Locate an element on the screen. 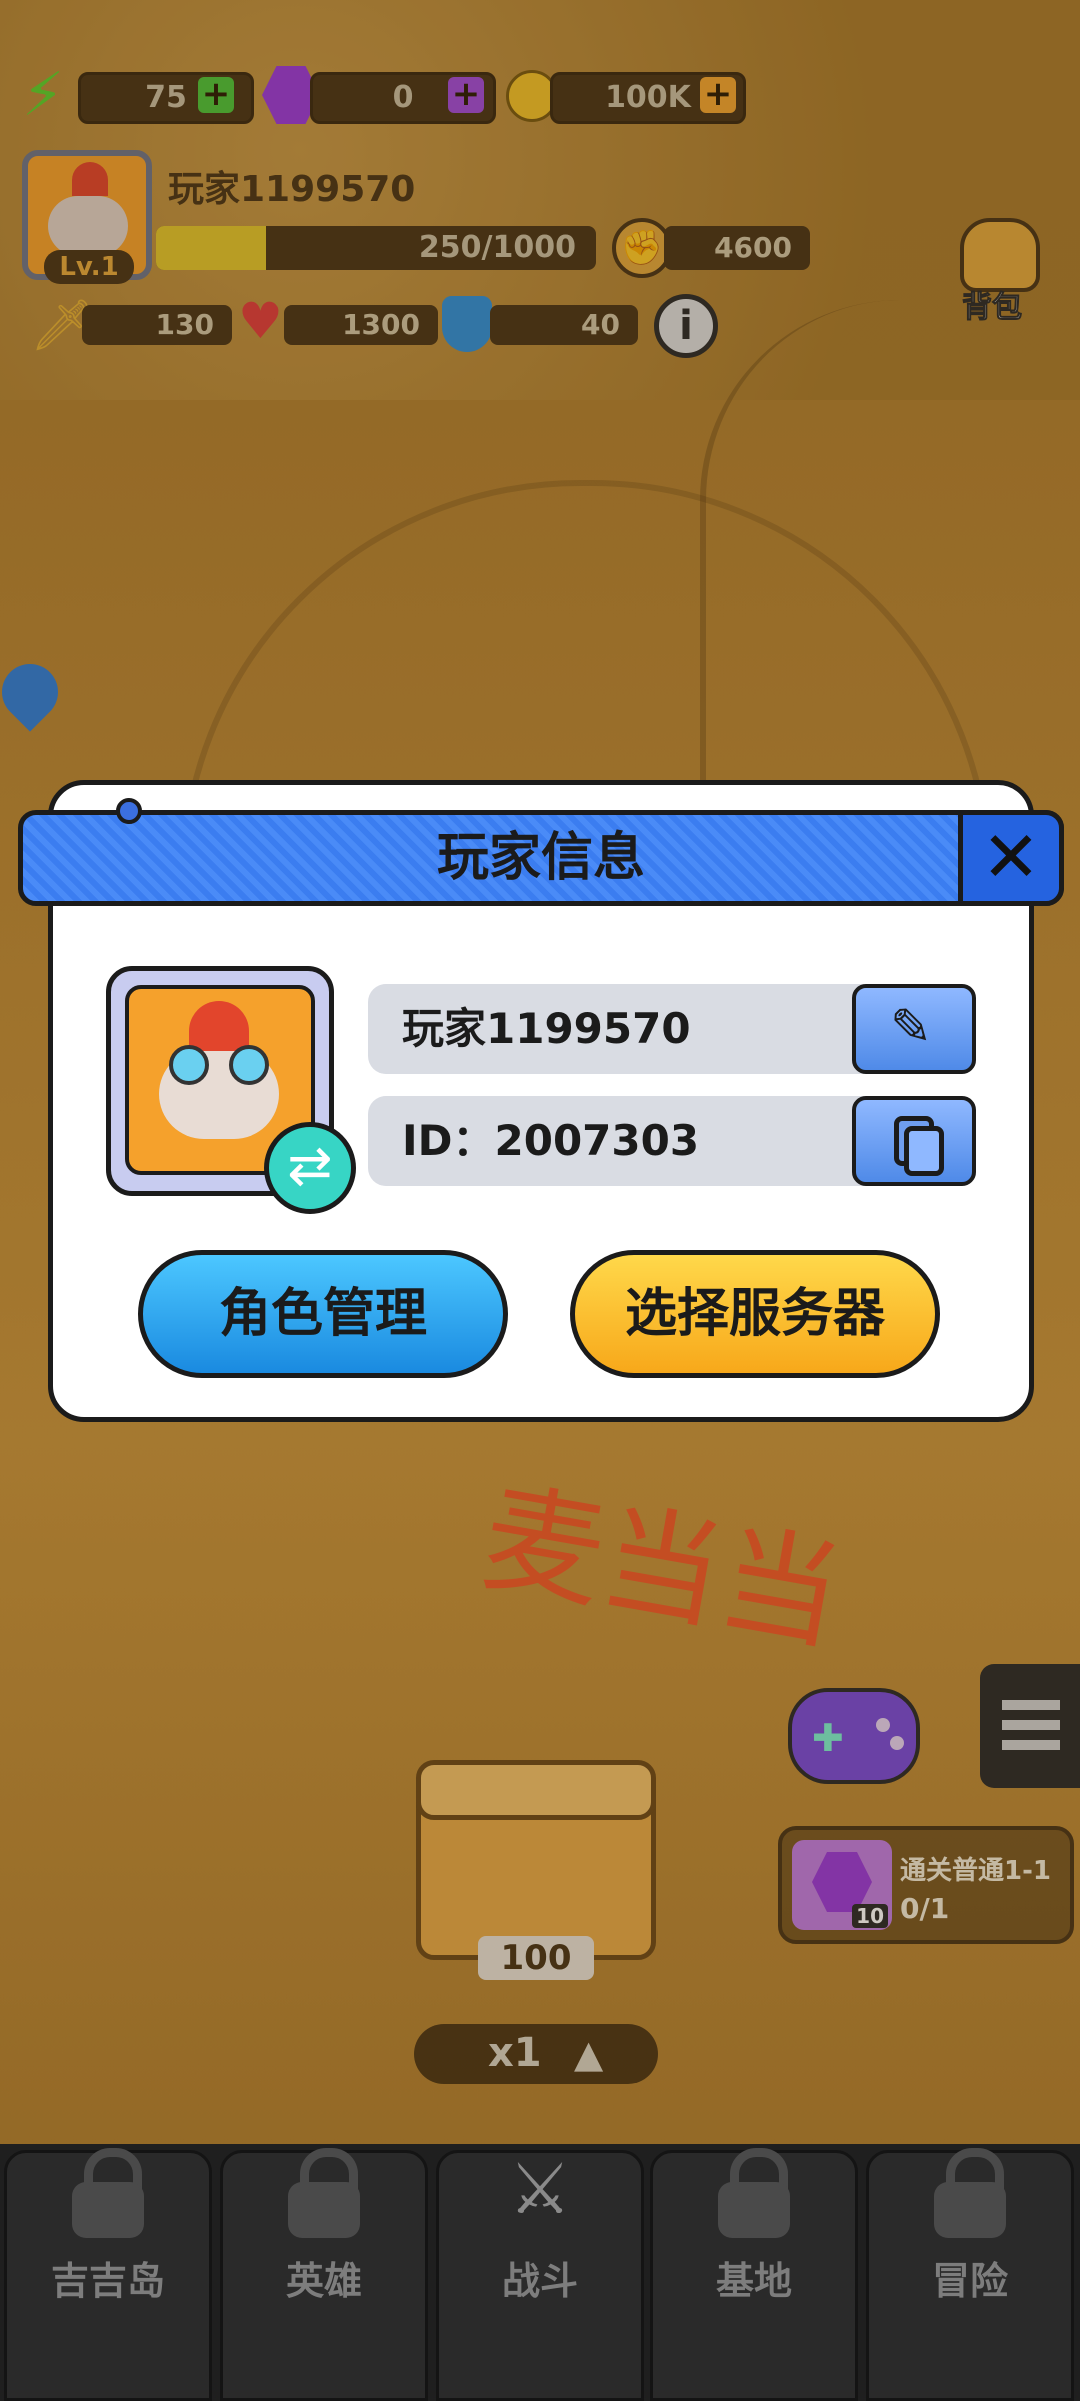 The height and width of the screenshot is (2401, 1080). edit-name-button: ✎ is located at coordinates (914, 1029).